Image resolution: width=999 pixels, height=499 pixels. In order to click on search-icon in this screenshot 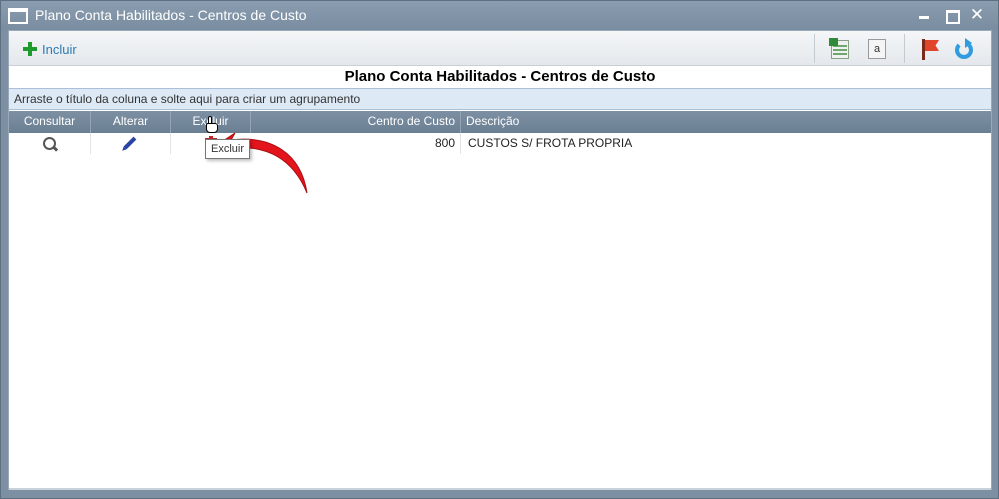, I will do `click(50, 144)`.